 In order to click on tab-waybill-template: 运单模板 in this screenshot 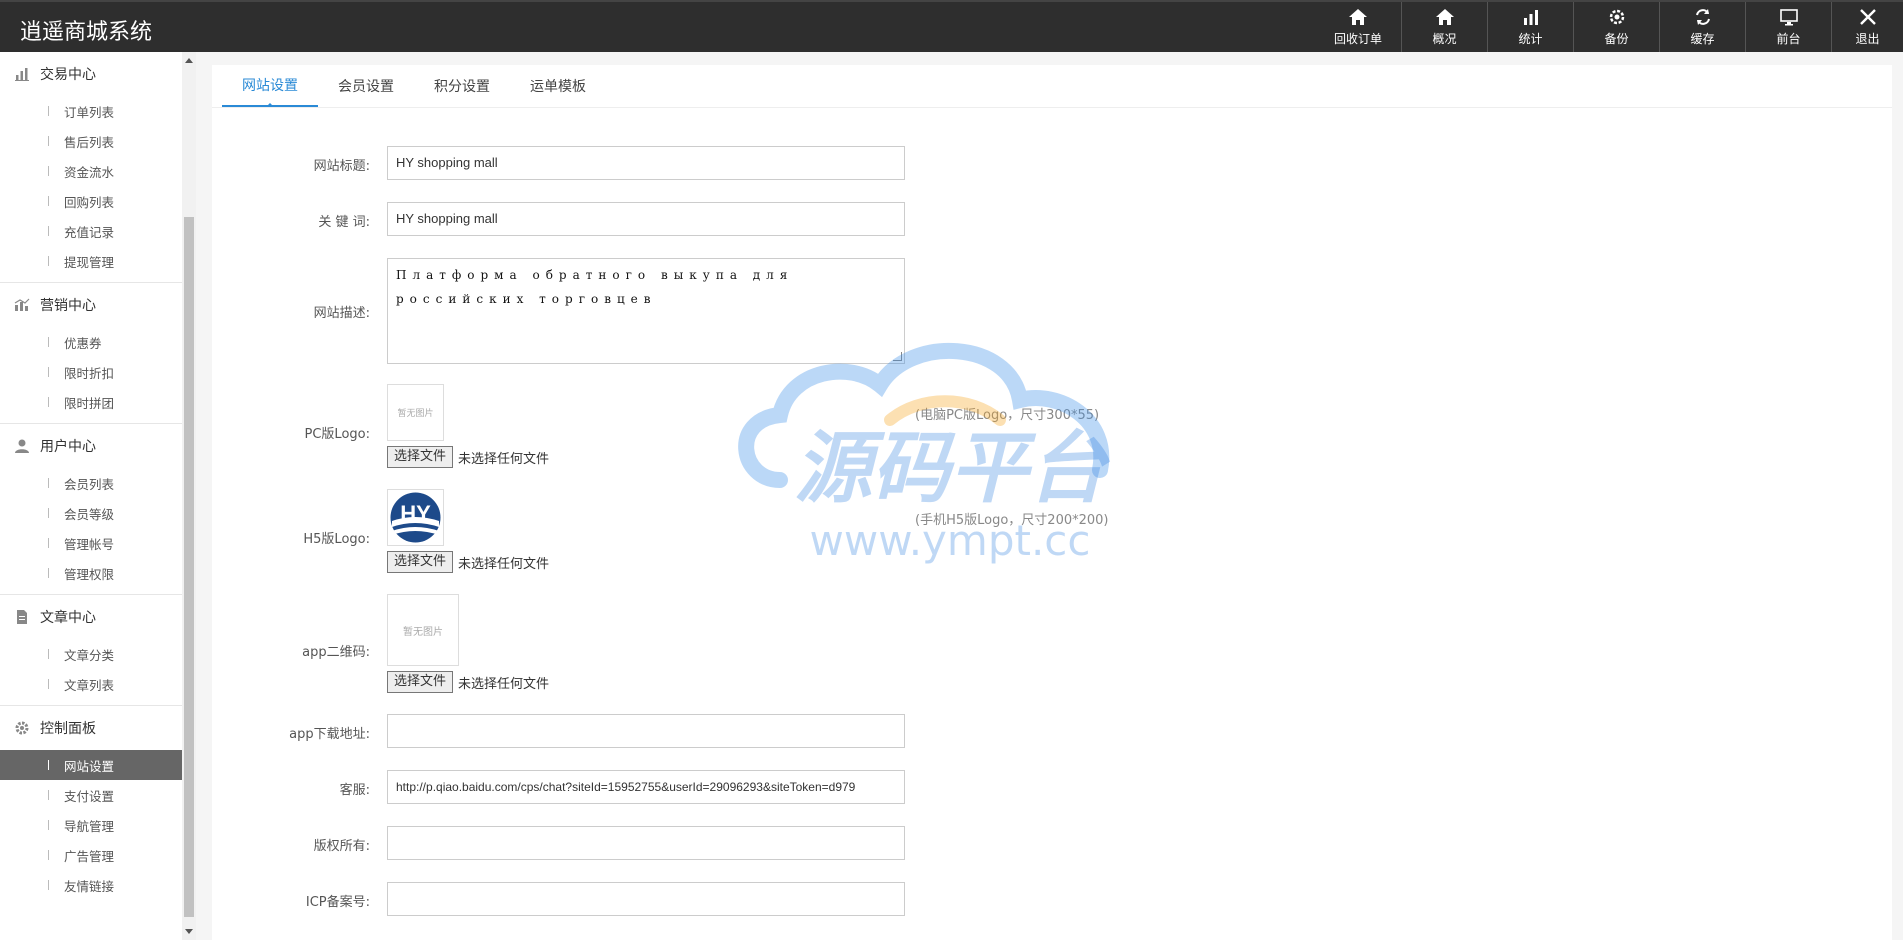, I will do `click(558, 86)`.